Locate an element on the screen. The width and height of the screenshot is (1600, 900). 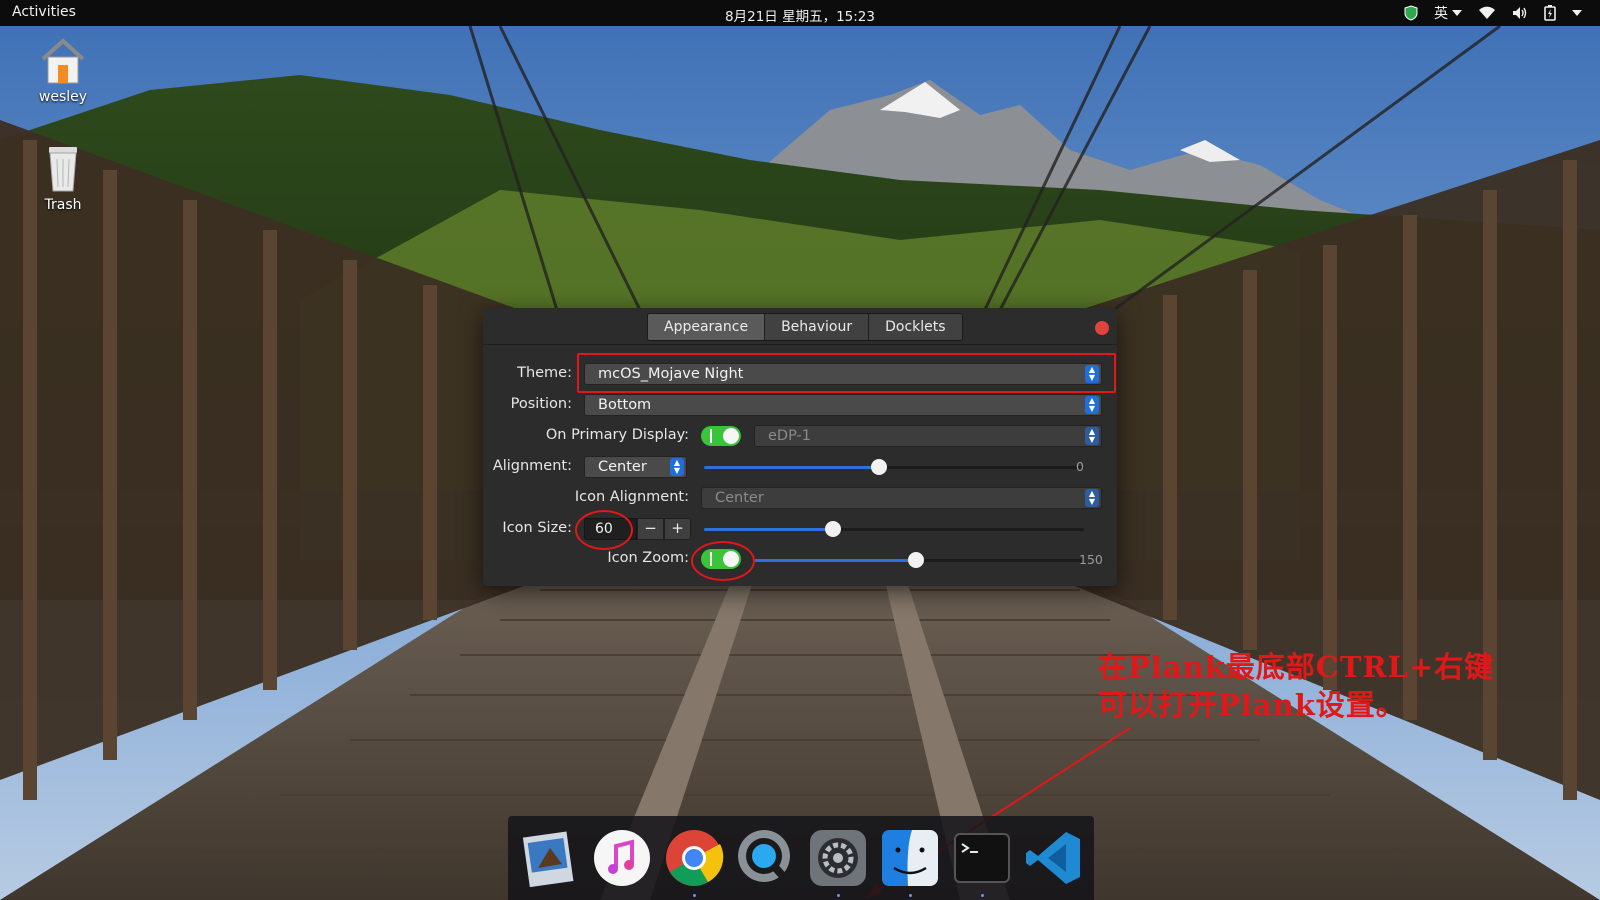
annotation-arrow is located at coordinates (998, 812).